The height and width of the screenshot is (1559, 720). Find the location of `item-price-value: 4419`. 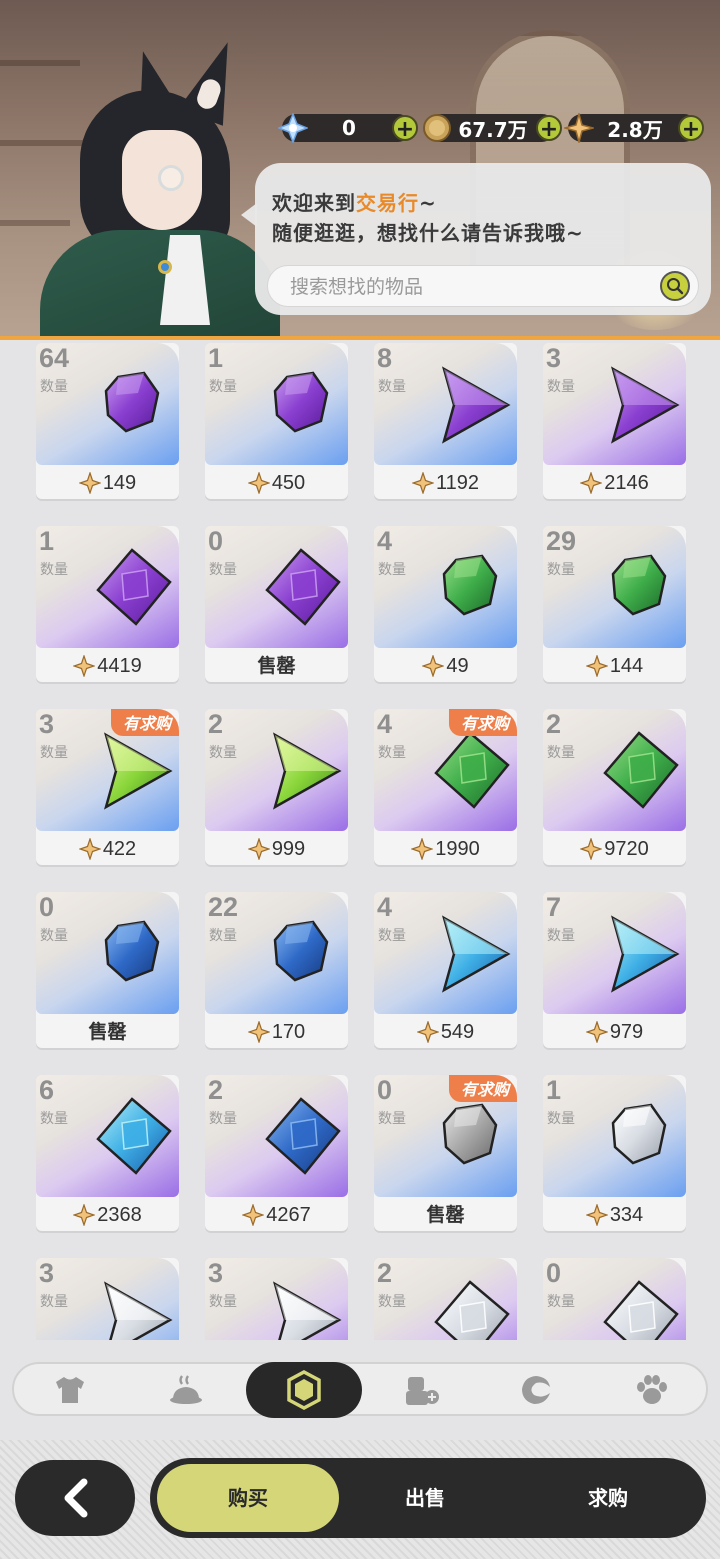

item-price-value: 4419 is located at coordinates (119, 665).